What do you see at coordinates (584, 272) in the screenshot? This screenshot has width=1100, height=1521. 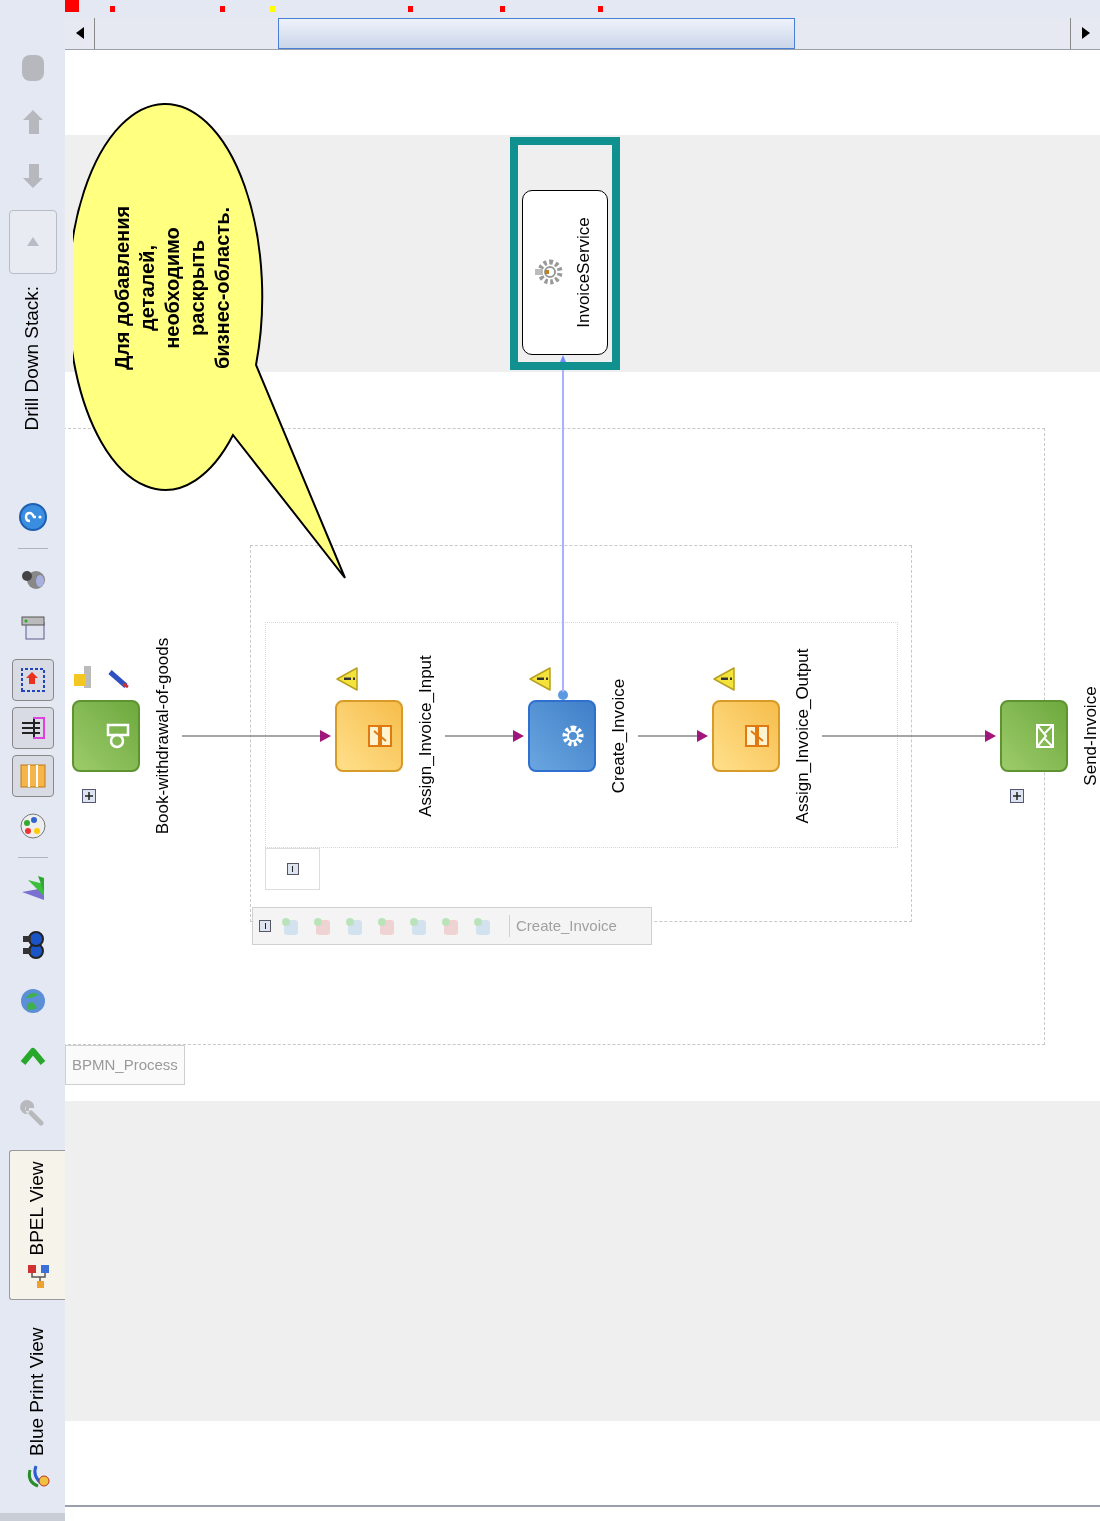 I see `service-label: InvoiceService` at bounding box center [584, 272].